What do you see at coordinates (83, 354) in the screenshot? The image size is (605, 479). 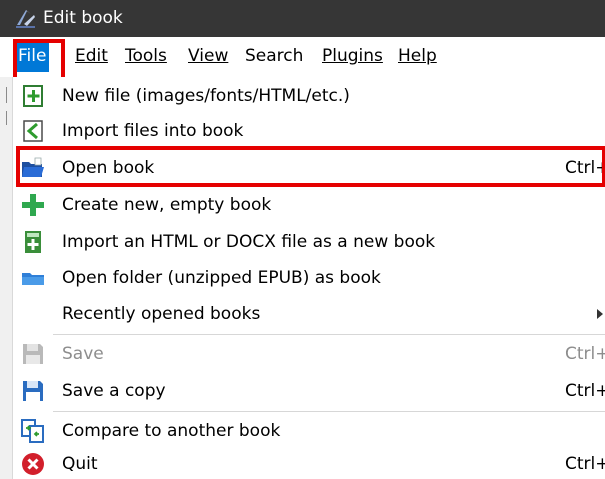 I see `menu-item-label: Save` at bounding box center [83, 354].